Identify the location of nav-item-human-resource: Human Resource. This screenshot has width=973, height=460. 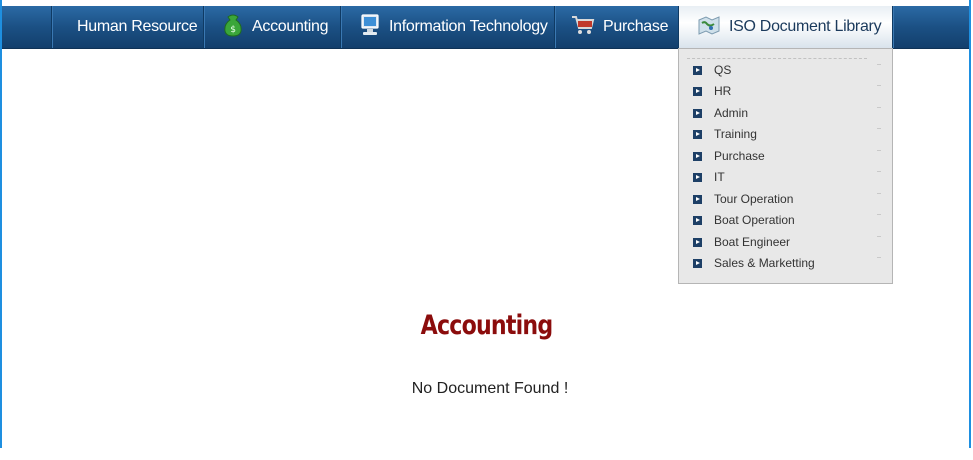
(127, 27).